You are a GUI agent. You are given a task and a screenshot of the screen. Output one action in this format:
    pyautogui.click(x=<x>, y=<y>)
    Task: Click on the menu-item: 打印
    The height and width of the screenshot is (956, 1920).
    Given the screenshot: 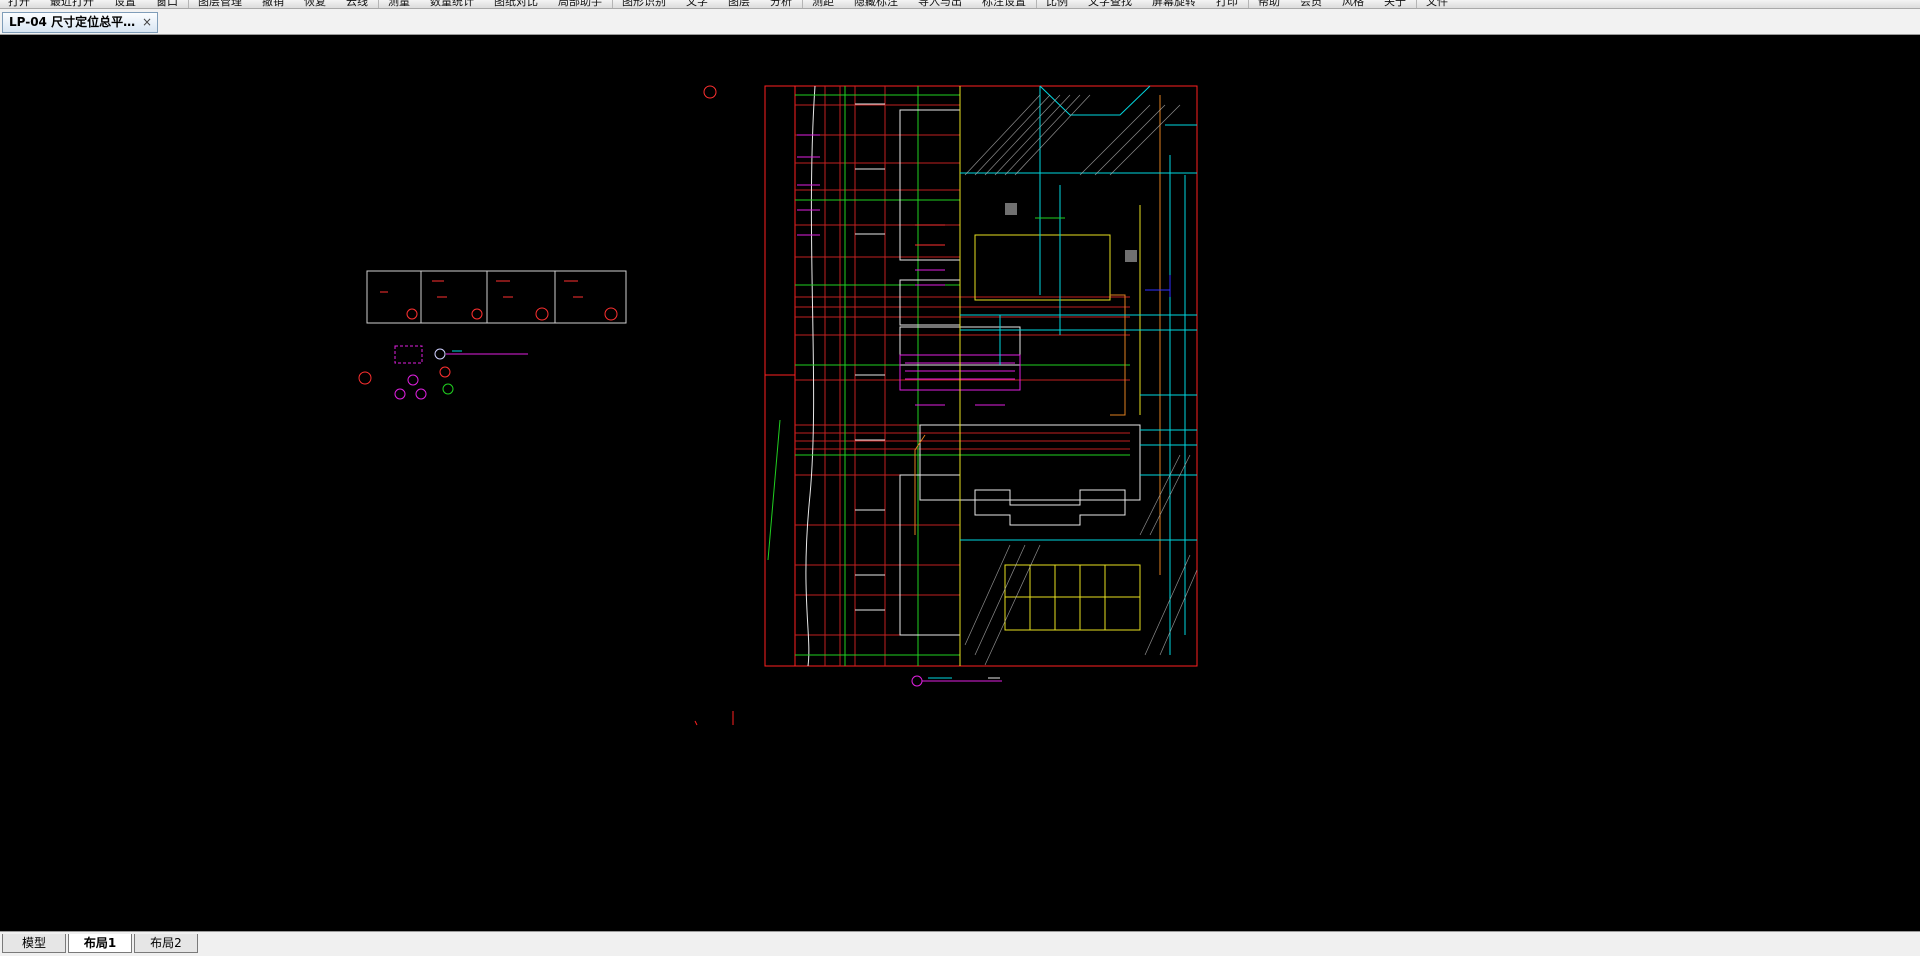 What is the action you would take?
    pyautogui.click(x=1227, y=4)
    